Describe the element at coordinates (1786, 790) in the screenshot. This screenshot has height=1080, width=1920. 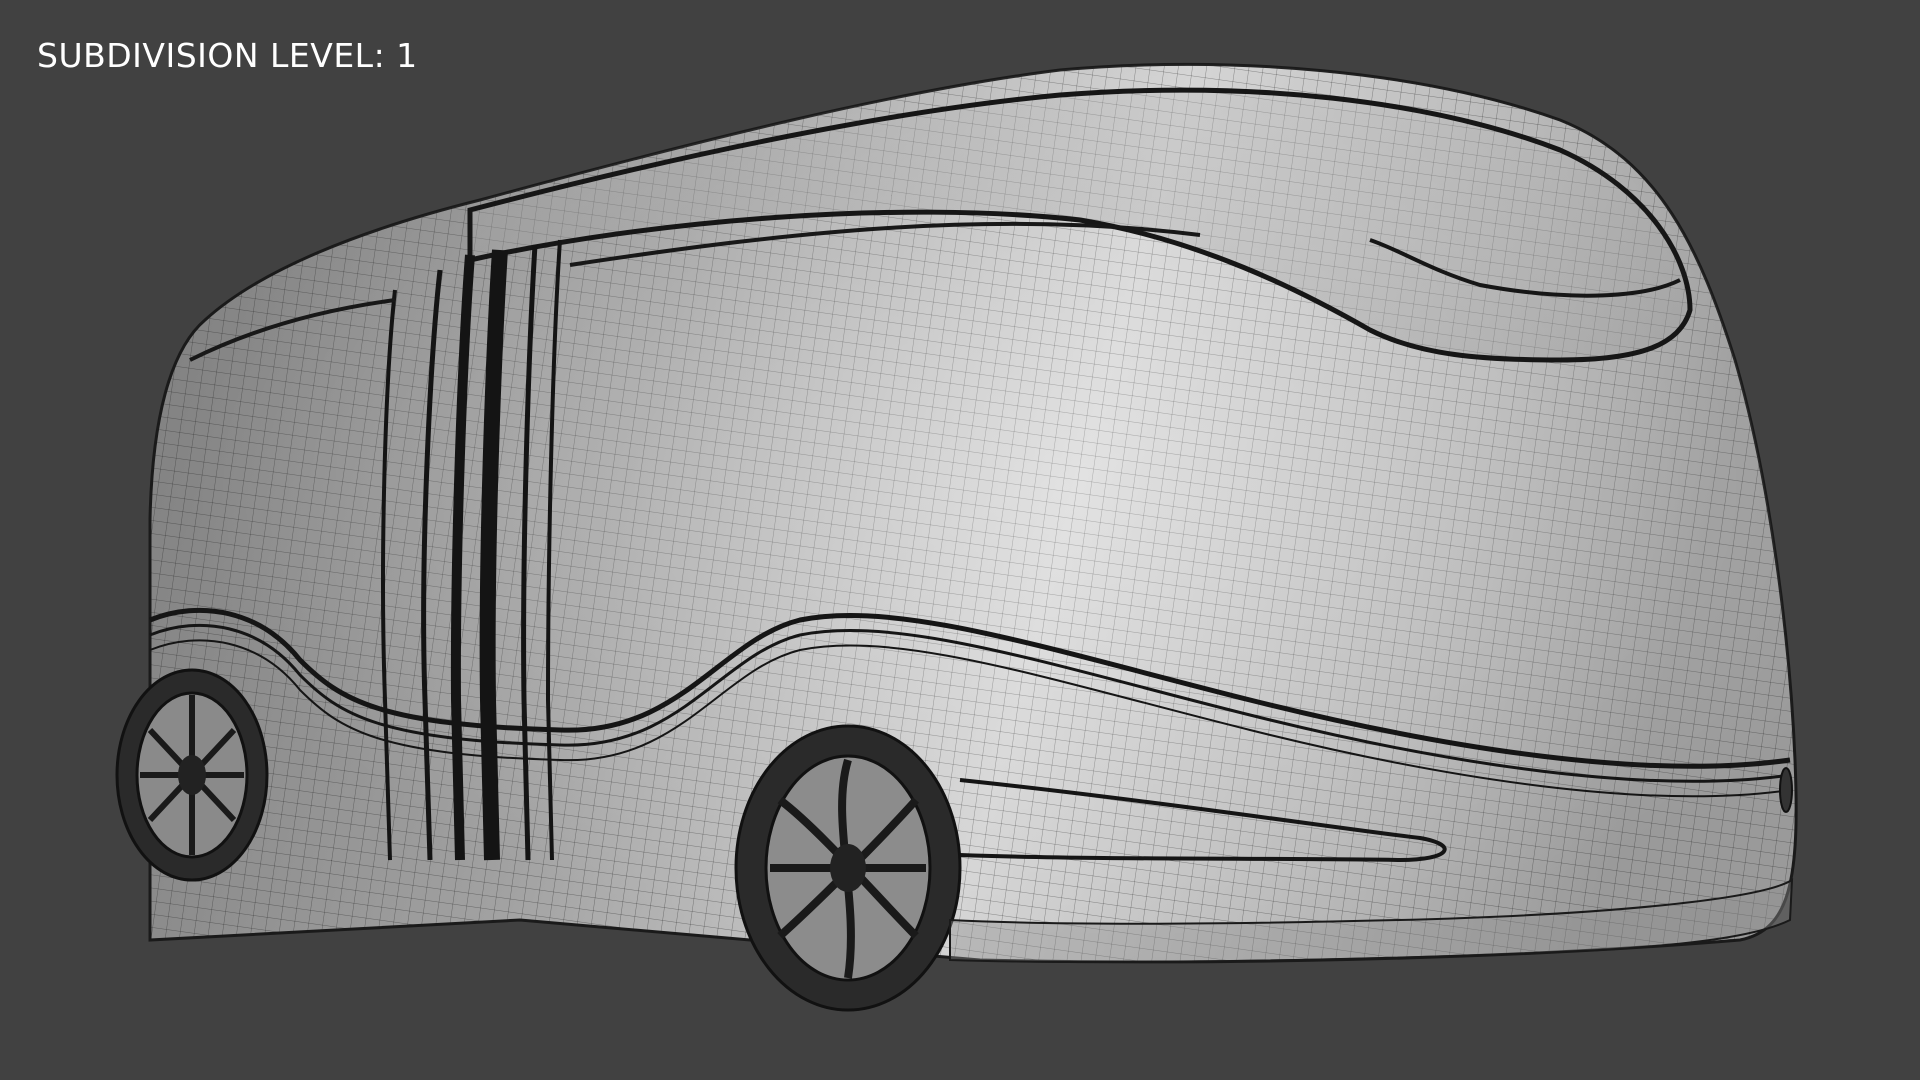
I see `front-lamp` at that location.